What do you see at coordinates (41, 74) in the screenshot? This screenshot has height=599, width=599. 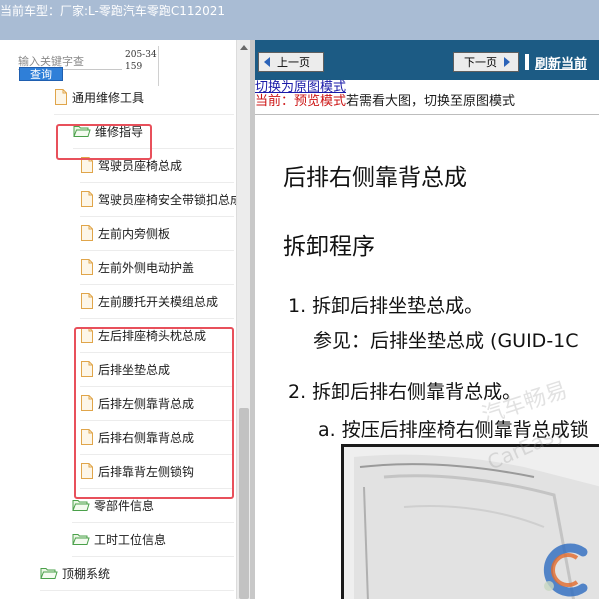 I see `query-button: 查询` at bounding box center [41, 74].